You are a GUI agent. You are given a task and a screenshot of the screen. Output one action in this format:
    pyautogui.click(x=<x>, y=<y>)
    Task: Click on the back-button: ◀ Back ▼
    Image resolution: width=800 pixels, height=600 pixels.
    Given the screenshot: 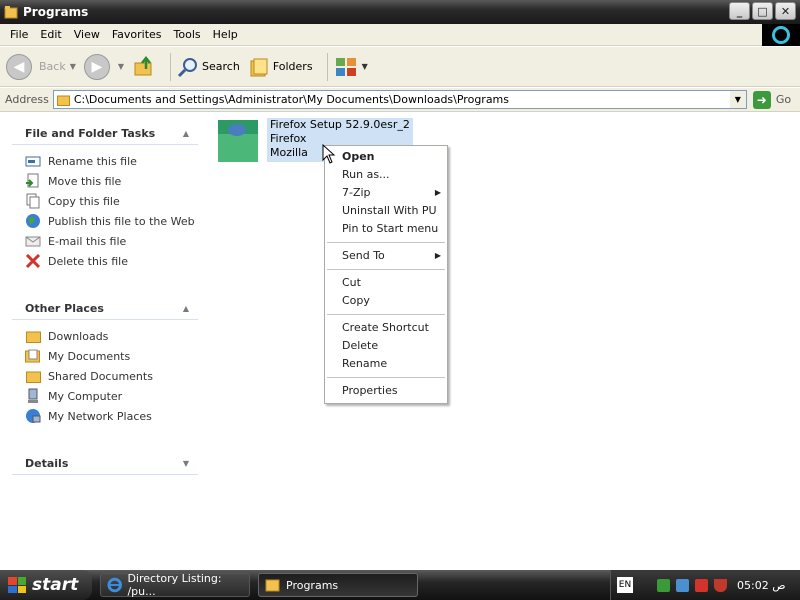 What is the action you would take?
    pyautogui.click(x=41, y=66)
    